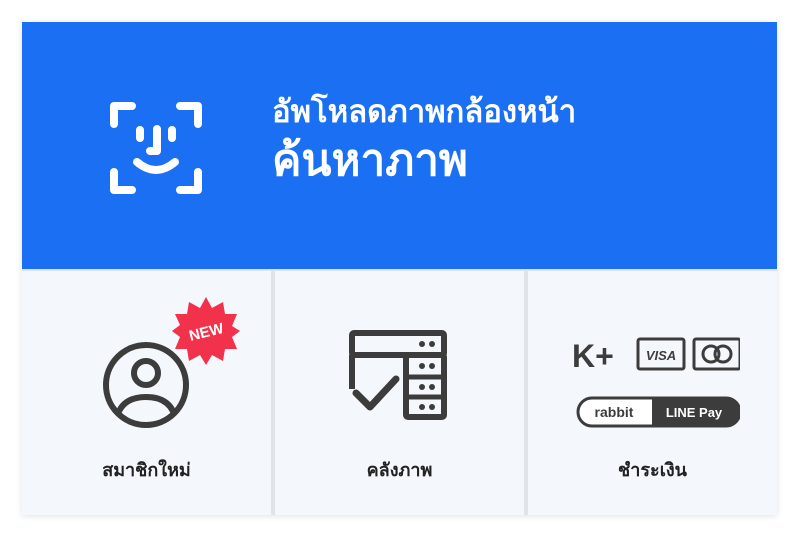 This screenshot has height=540, width=800. Describe the element at coordinates (206, 331) in the screenshot. I see `new-badge-icon: NEW` at that location.